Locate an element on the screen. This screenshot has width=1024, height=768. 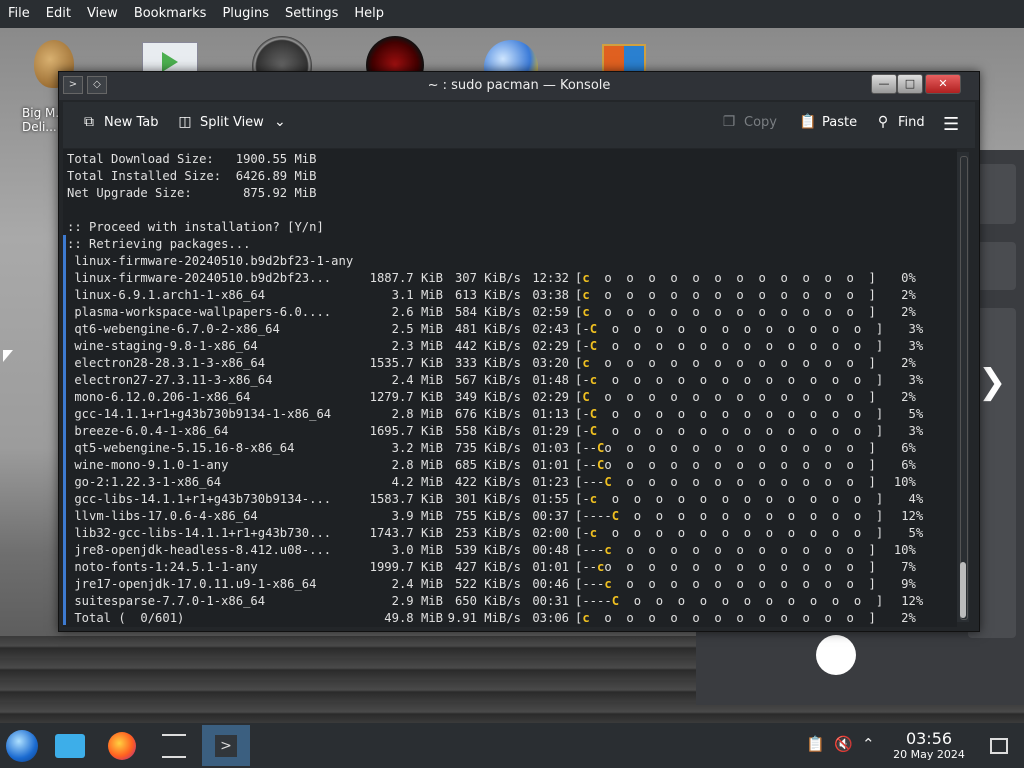
menu-bookmarks: Bookmarks is located at coordinates (170, 14).